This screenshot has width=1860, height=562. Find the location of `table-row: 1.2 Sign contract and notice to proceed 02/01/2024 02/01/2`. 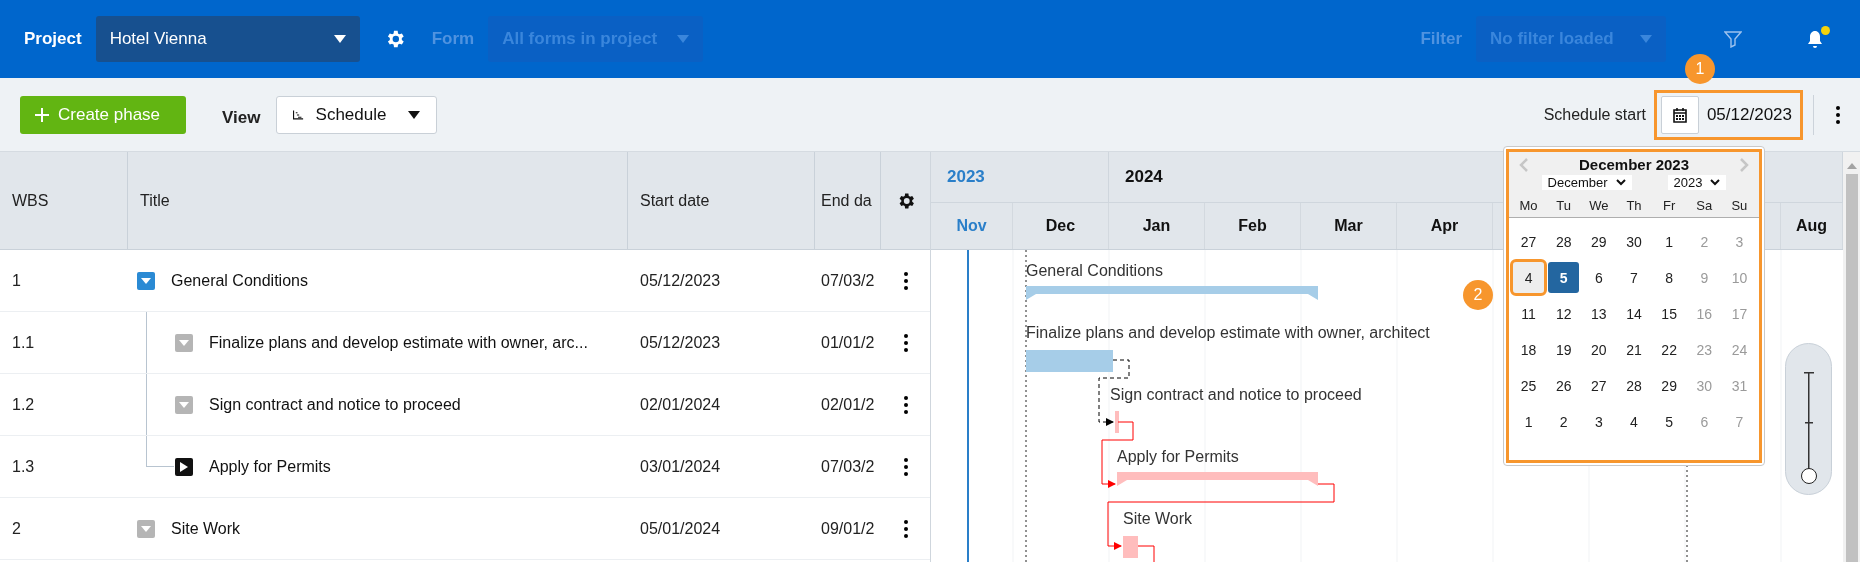

table-row: 1.2 Sign contract and notice to proceed 02/01/2024 02/01/2 is located at coordinates (465, 405).